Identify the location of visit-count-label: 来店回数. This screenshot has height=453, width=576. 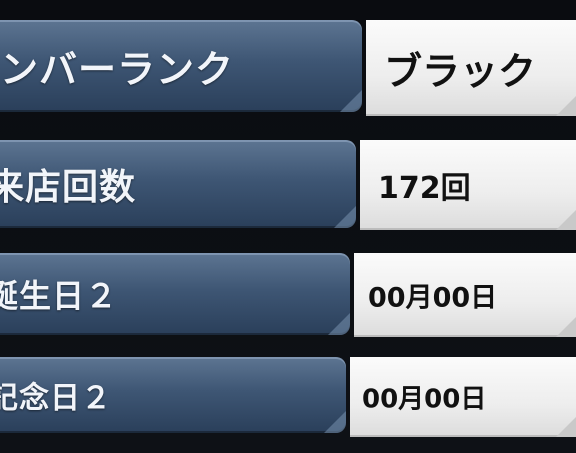
(68, 187).